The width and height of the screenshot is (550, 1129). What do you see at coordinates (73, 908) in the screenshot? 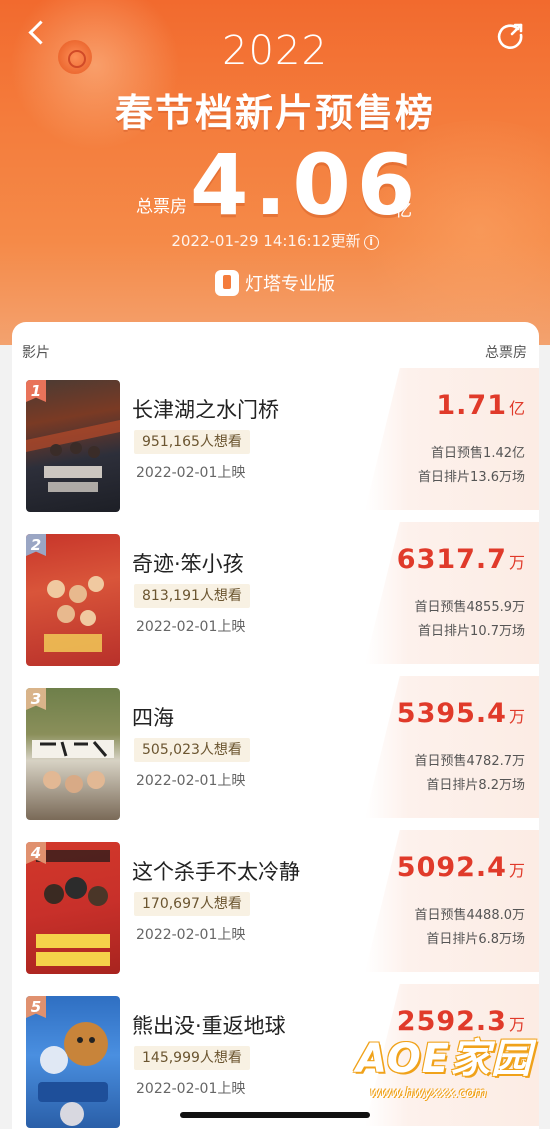
I see `movie-poster: 4` at bounding box center [73, 908].